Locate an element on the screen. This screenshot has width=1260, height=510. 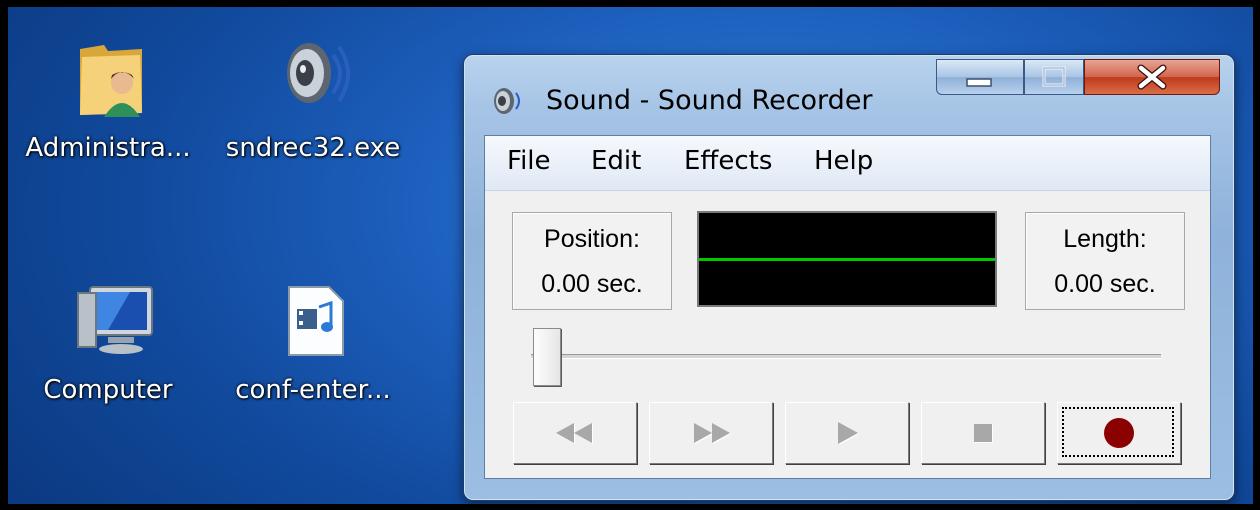
media-file-icon is located at coordinates (316, 321).